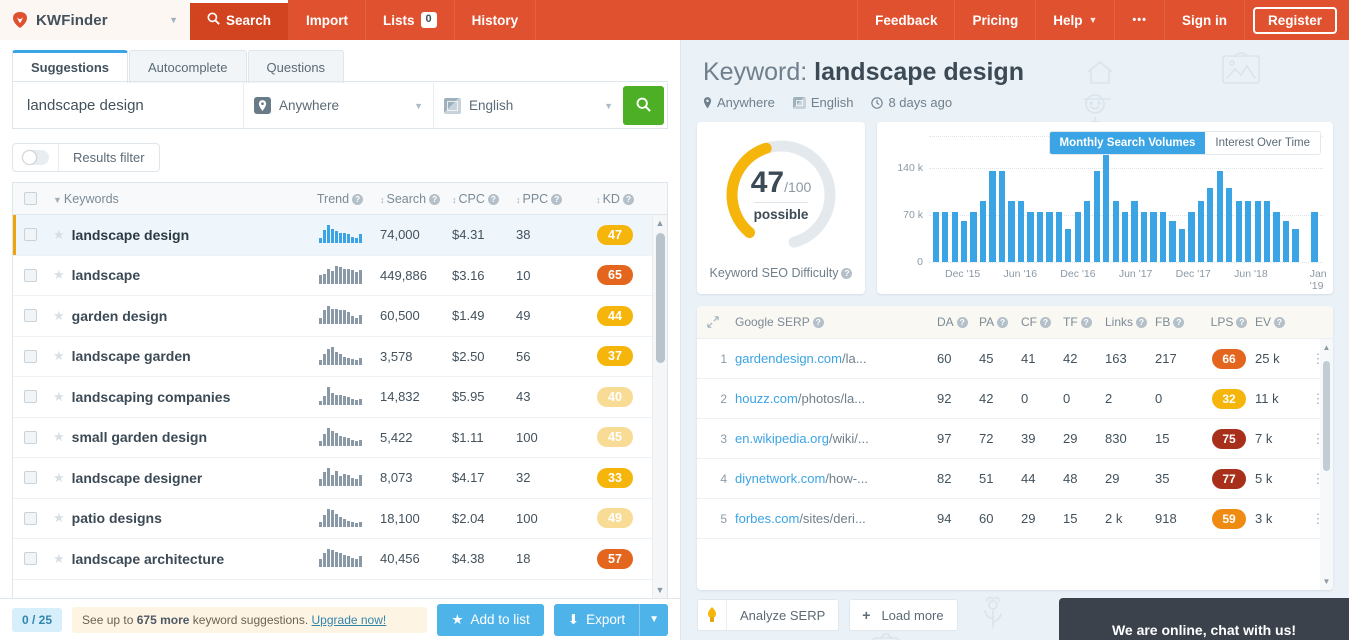 The width and height of the screenshot is (1349, 640). What do you see at coordinates (721, 322) in the screenshot?
I see `expand-serp-icon` at bounding box center [721, 322].